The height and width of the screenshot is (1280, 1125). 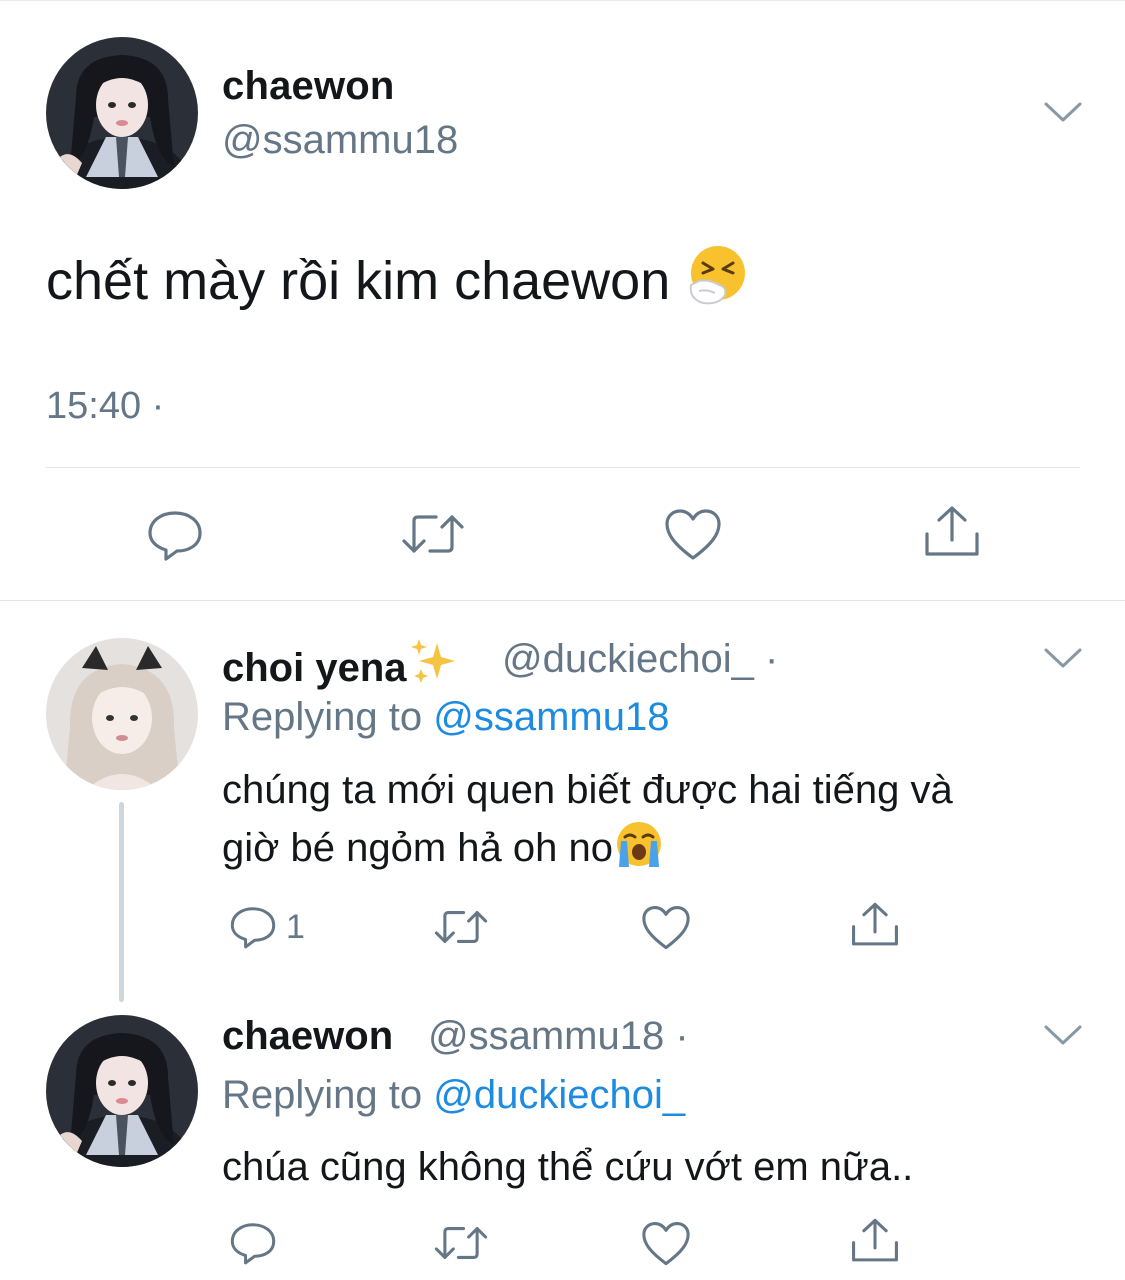 I want to click on reply-author-name: chaewon, so click(x=307, y=1036).